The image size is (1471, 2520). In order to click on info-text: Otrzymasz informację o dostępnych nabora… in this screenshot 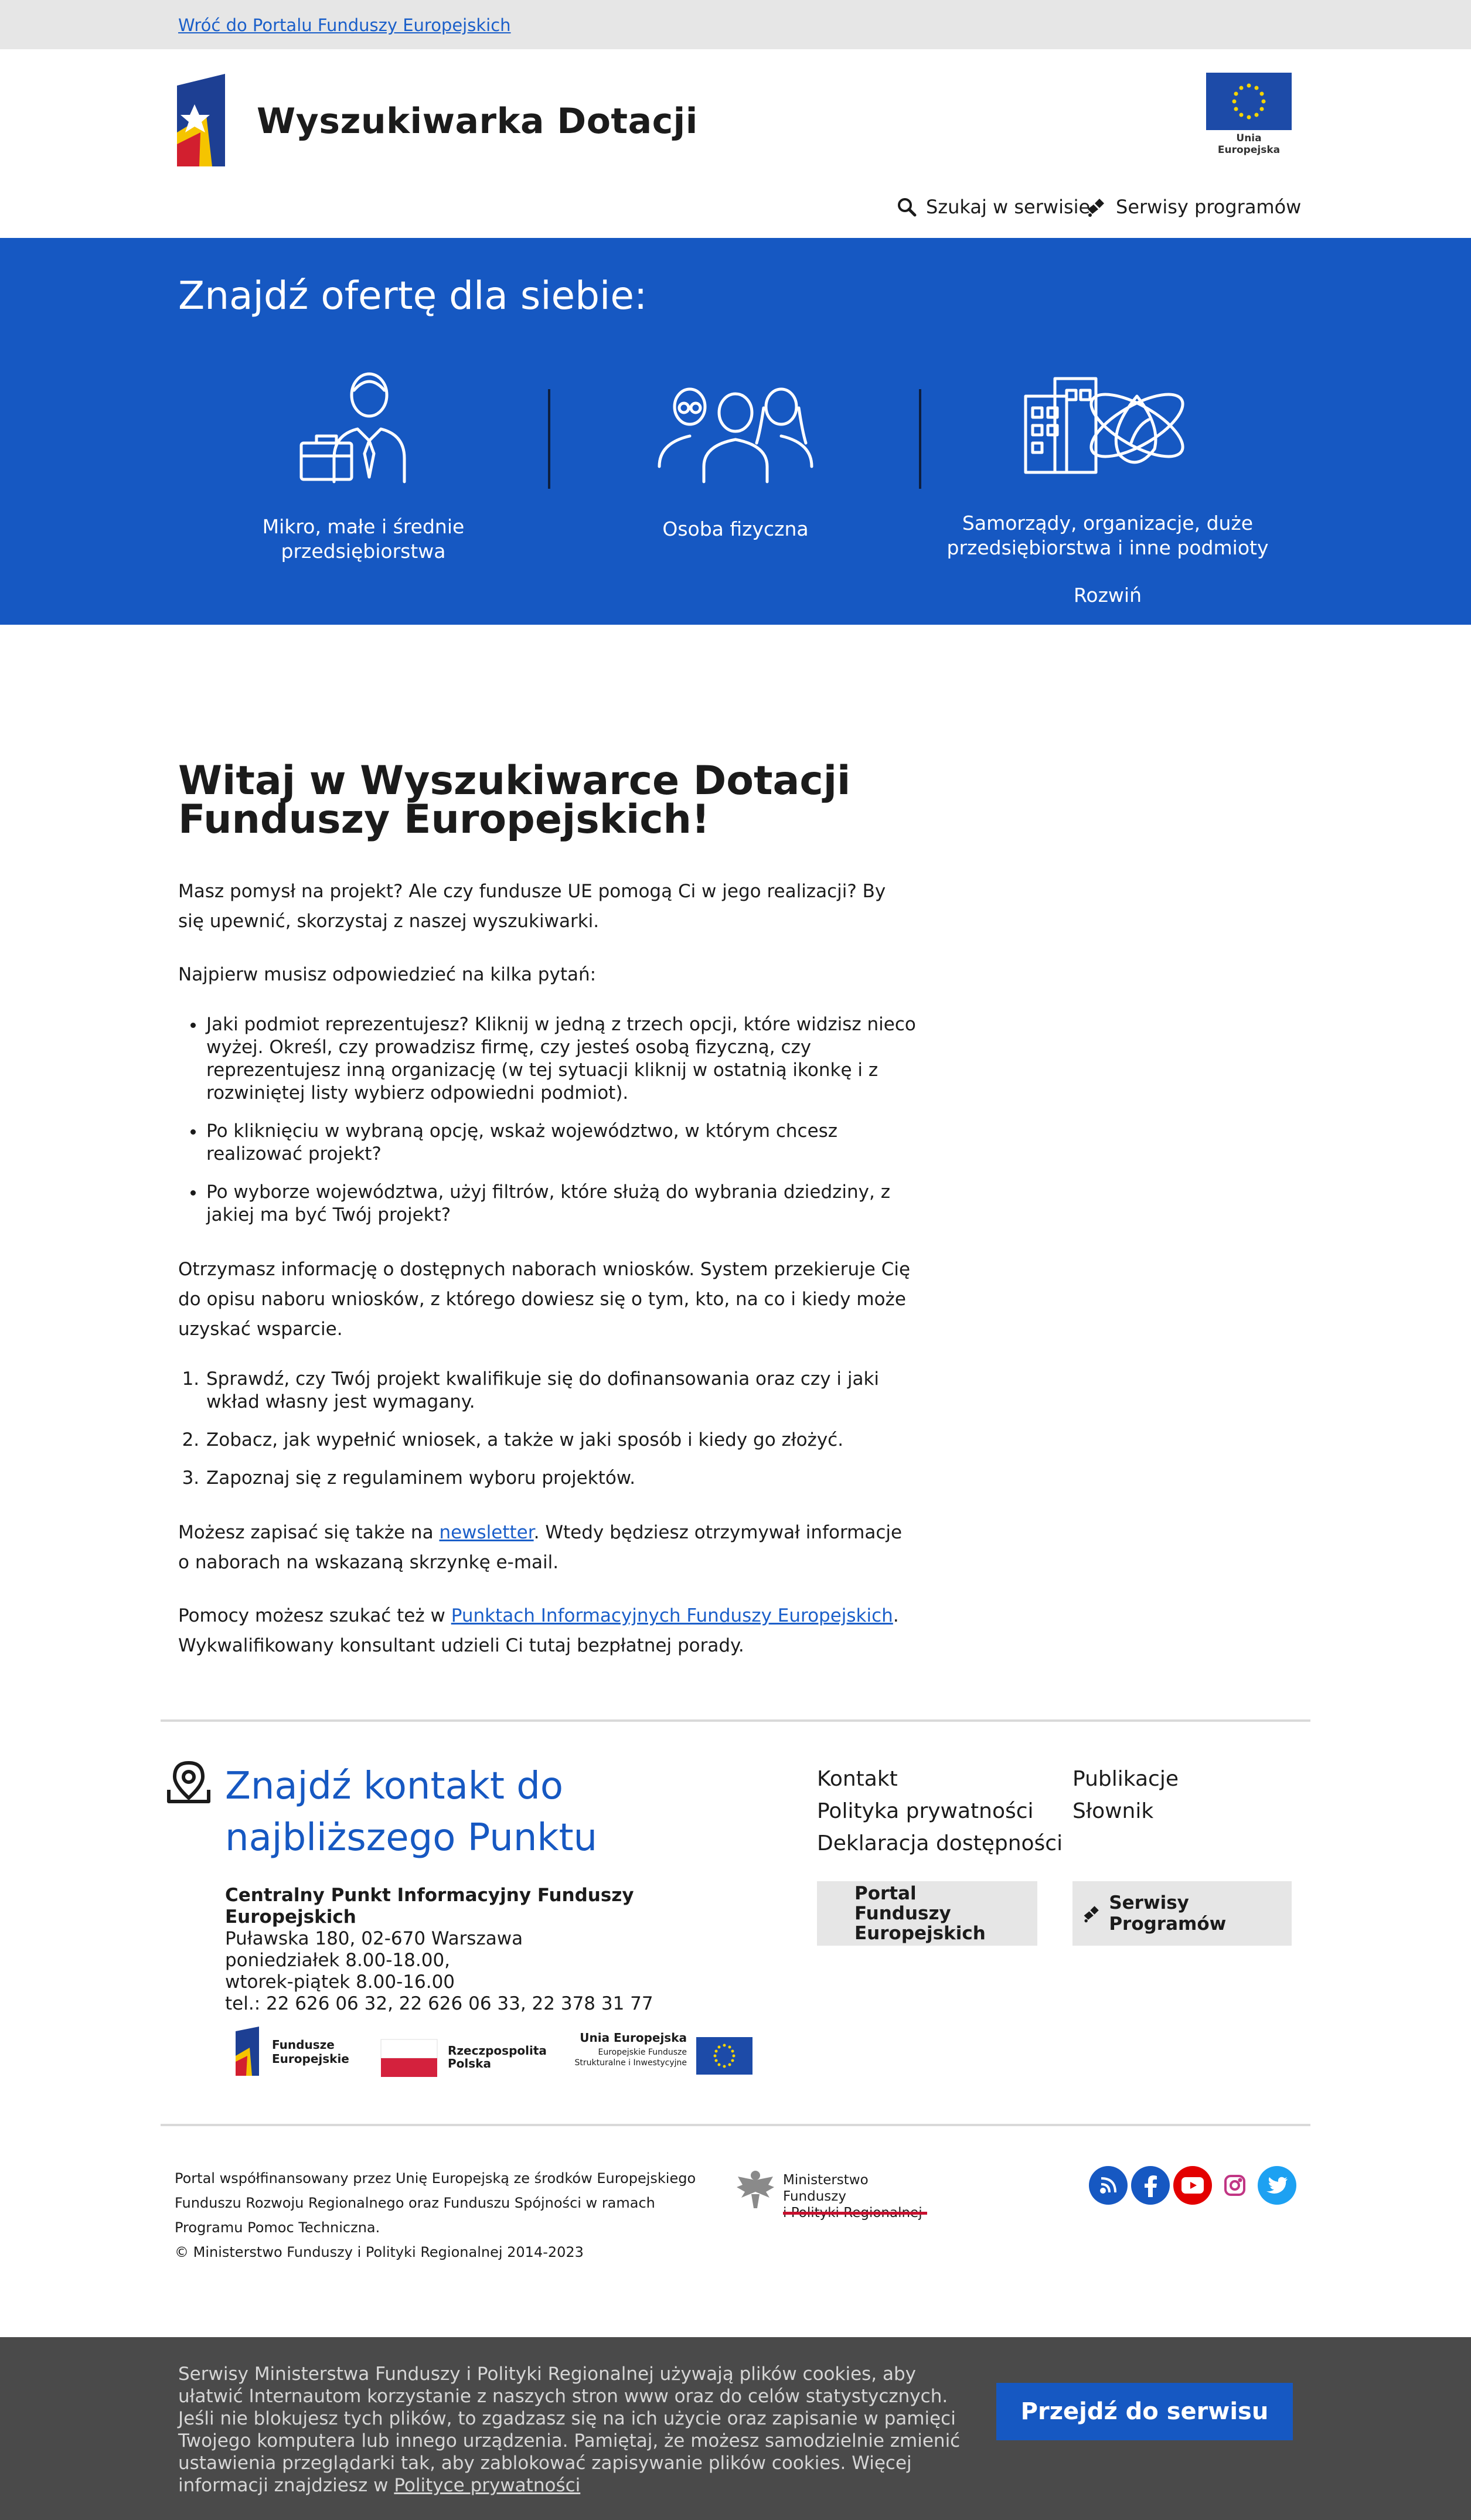, I will do `click(544, 1299)`.